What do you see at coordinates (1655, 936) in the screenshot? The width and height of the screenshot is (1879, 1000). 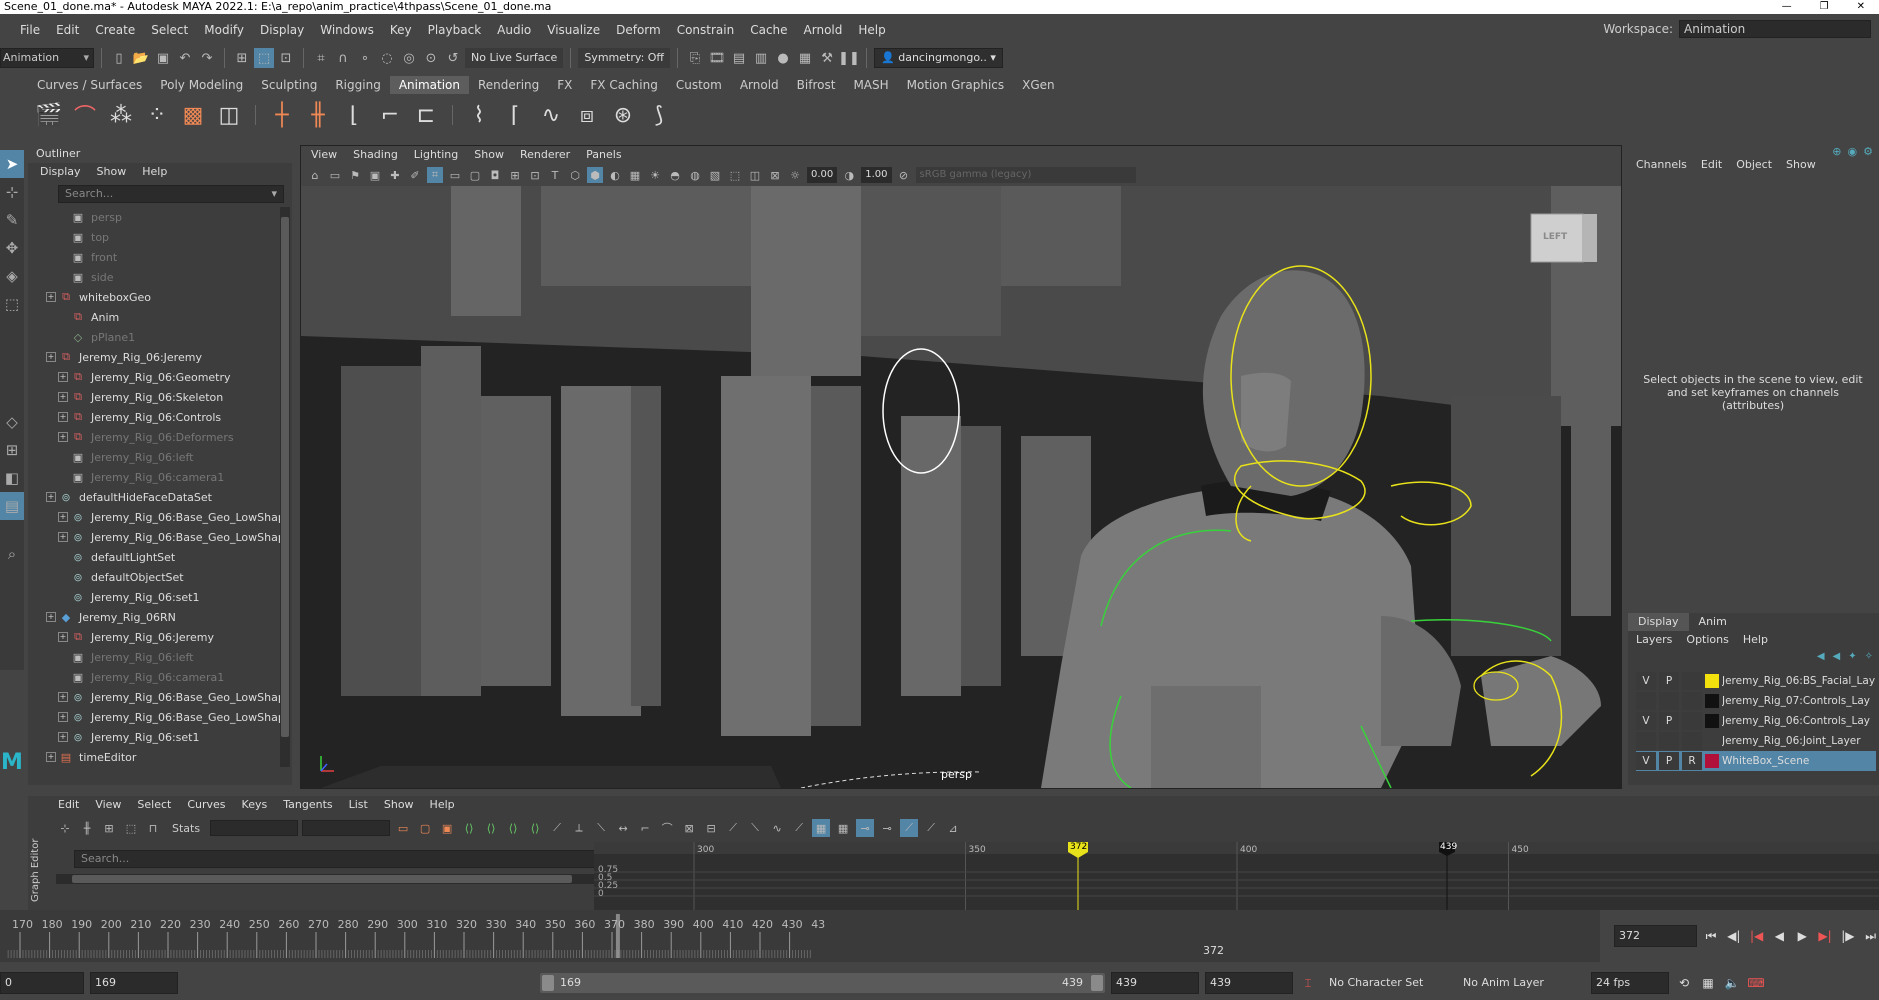 I see `current-frame-field: 372` at bounding box center [1655, 936].